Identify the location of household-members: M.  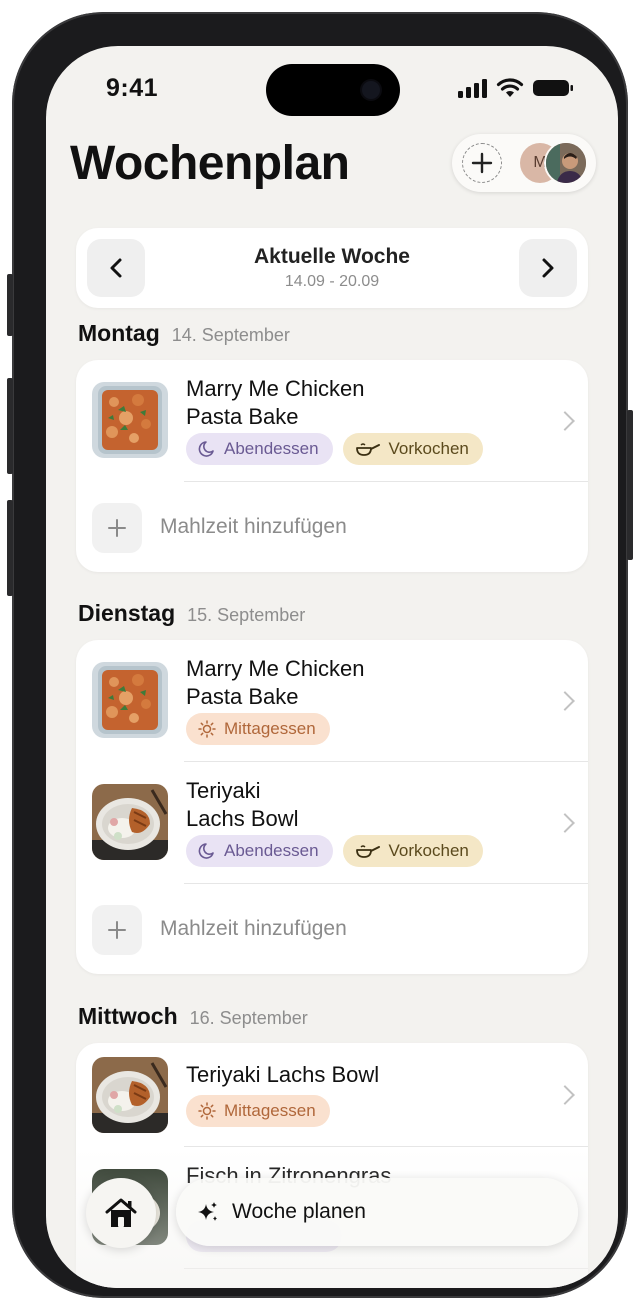
(524, 163).